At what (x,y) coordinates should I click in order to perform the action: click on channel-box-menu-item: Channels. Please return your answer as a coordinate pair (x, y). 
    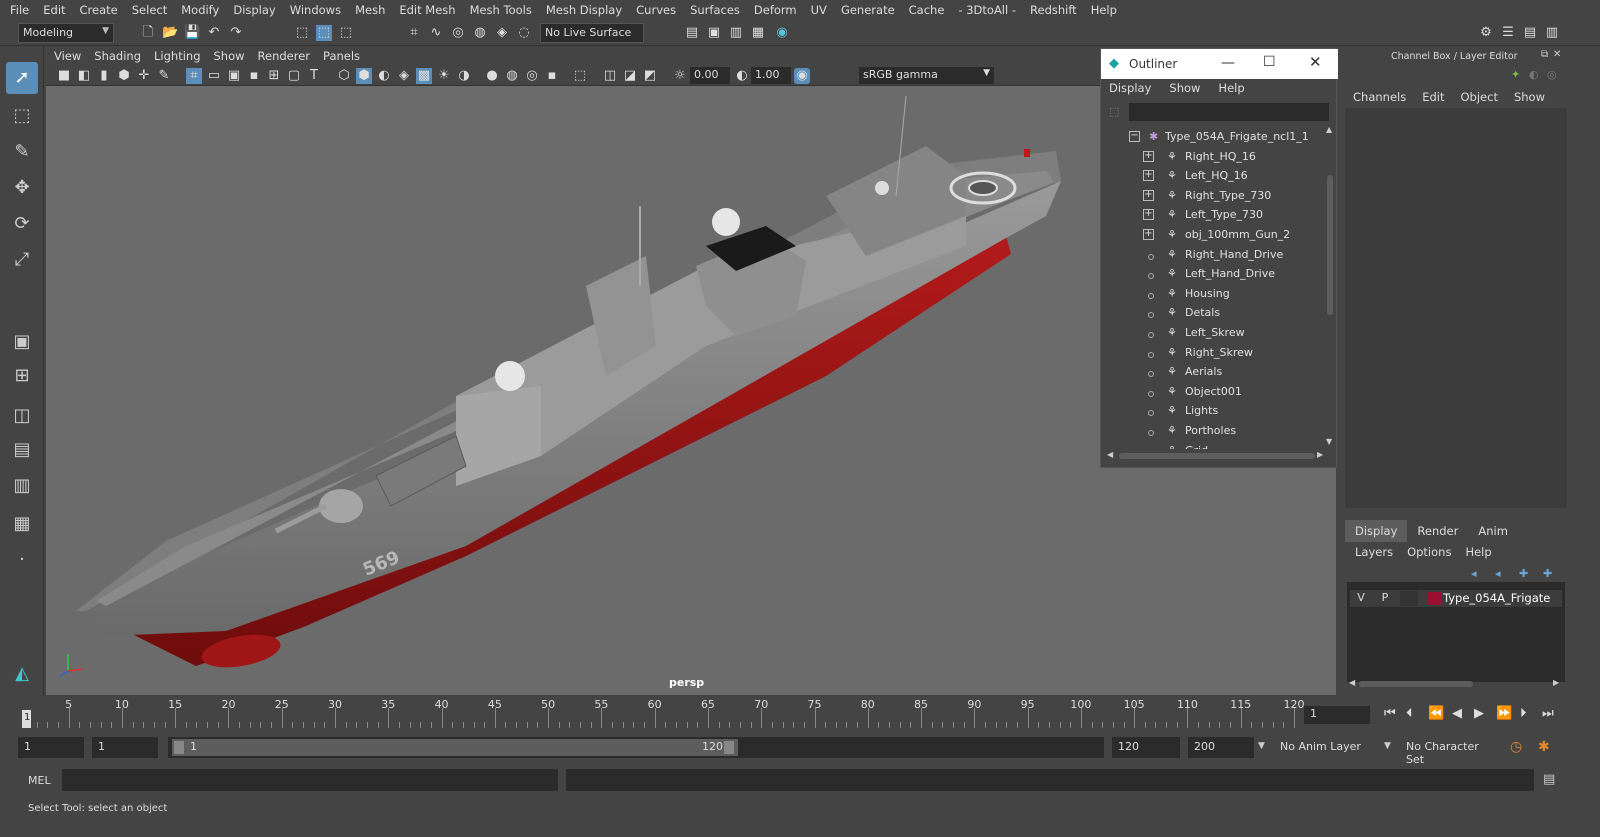
    Looking at the image, I should click on (1379, 97).